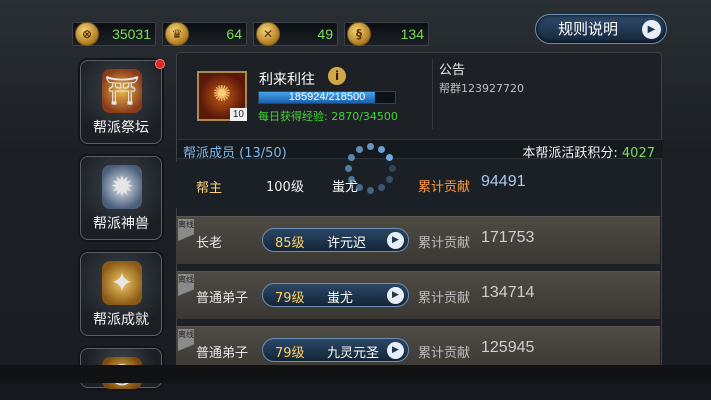 This screenshot has height=400, width=711. What do you see at coordinates (412, 34) in the screenshot?
I see `currency-value: 134` at bounding box center [412, 34].